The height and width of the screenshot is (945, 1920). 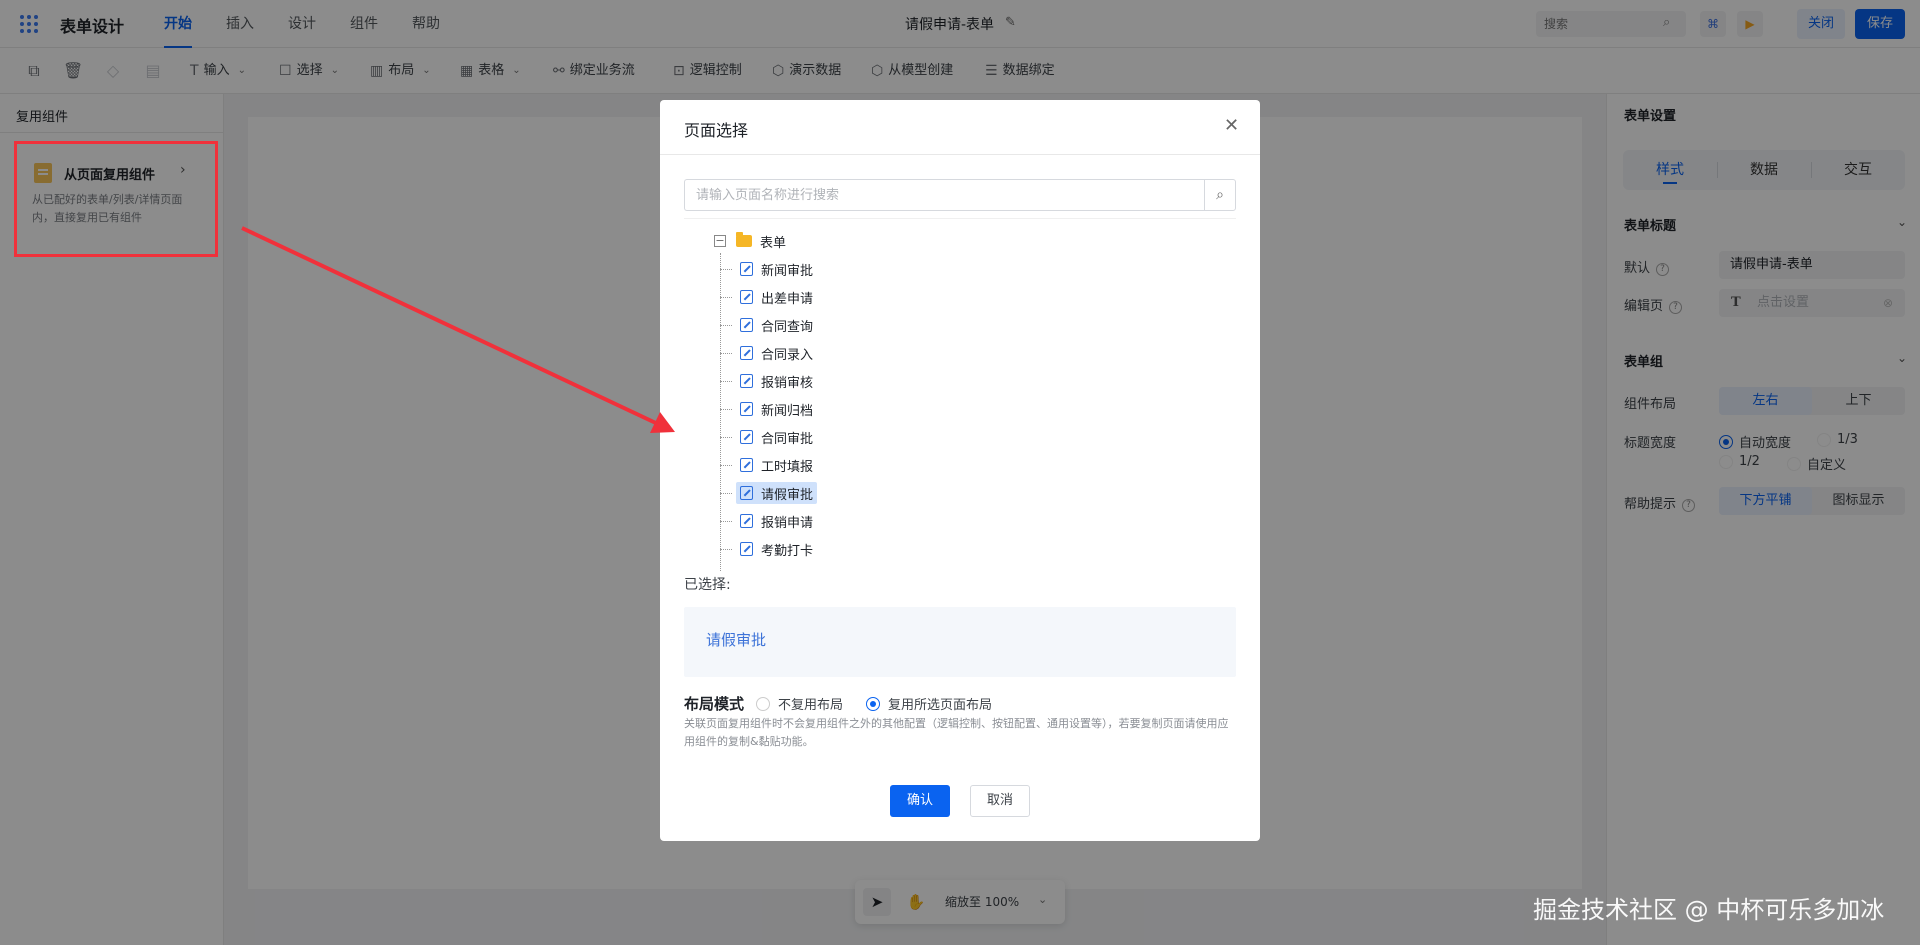 I want to click on tree-item: 报销申请, so click(x=768, y=521).